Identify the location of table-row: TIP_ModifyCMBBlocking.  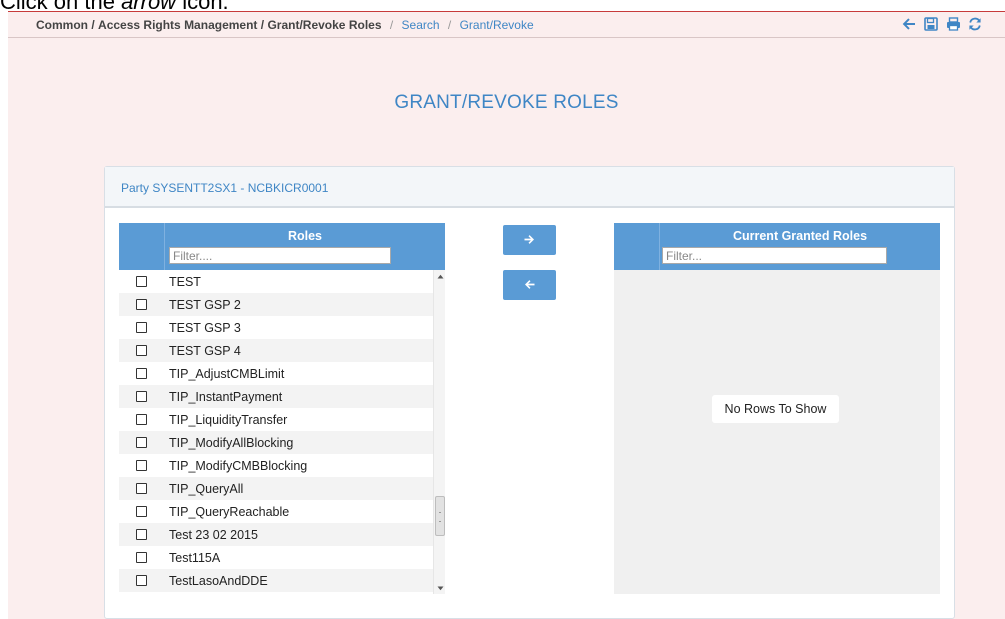
(276, 465).